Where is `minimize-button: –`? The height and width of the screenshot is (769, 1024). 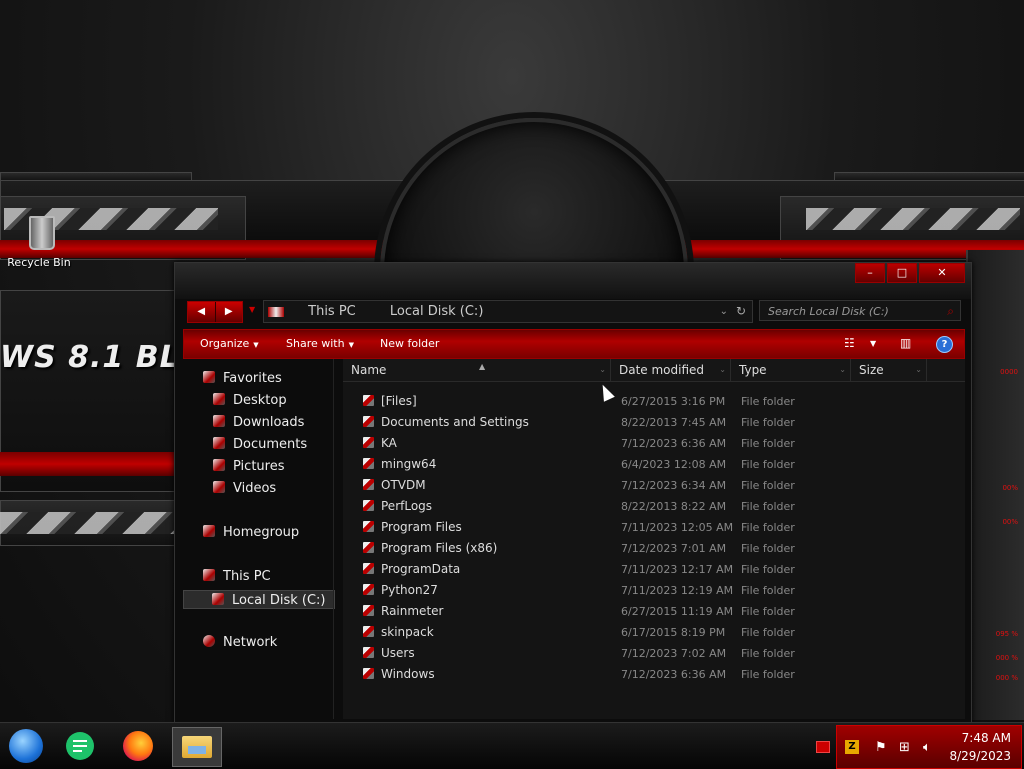
minimize-button: – is located at coordinates (870, 273).